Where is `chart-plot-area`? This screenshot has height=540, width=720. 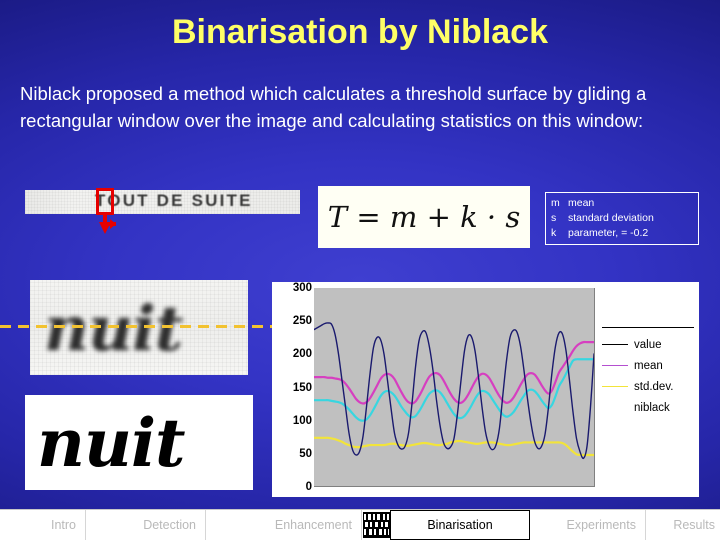 chart-plot-area is located at coordinates (454, 387).